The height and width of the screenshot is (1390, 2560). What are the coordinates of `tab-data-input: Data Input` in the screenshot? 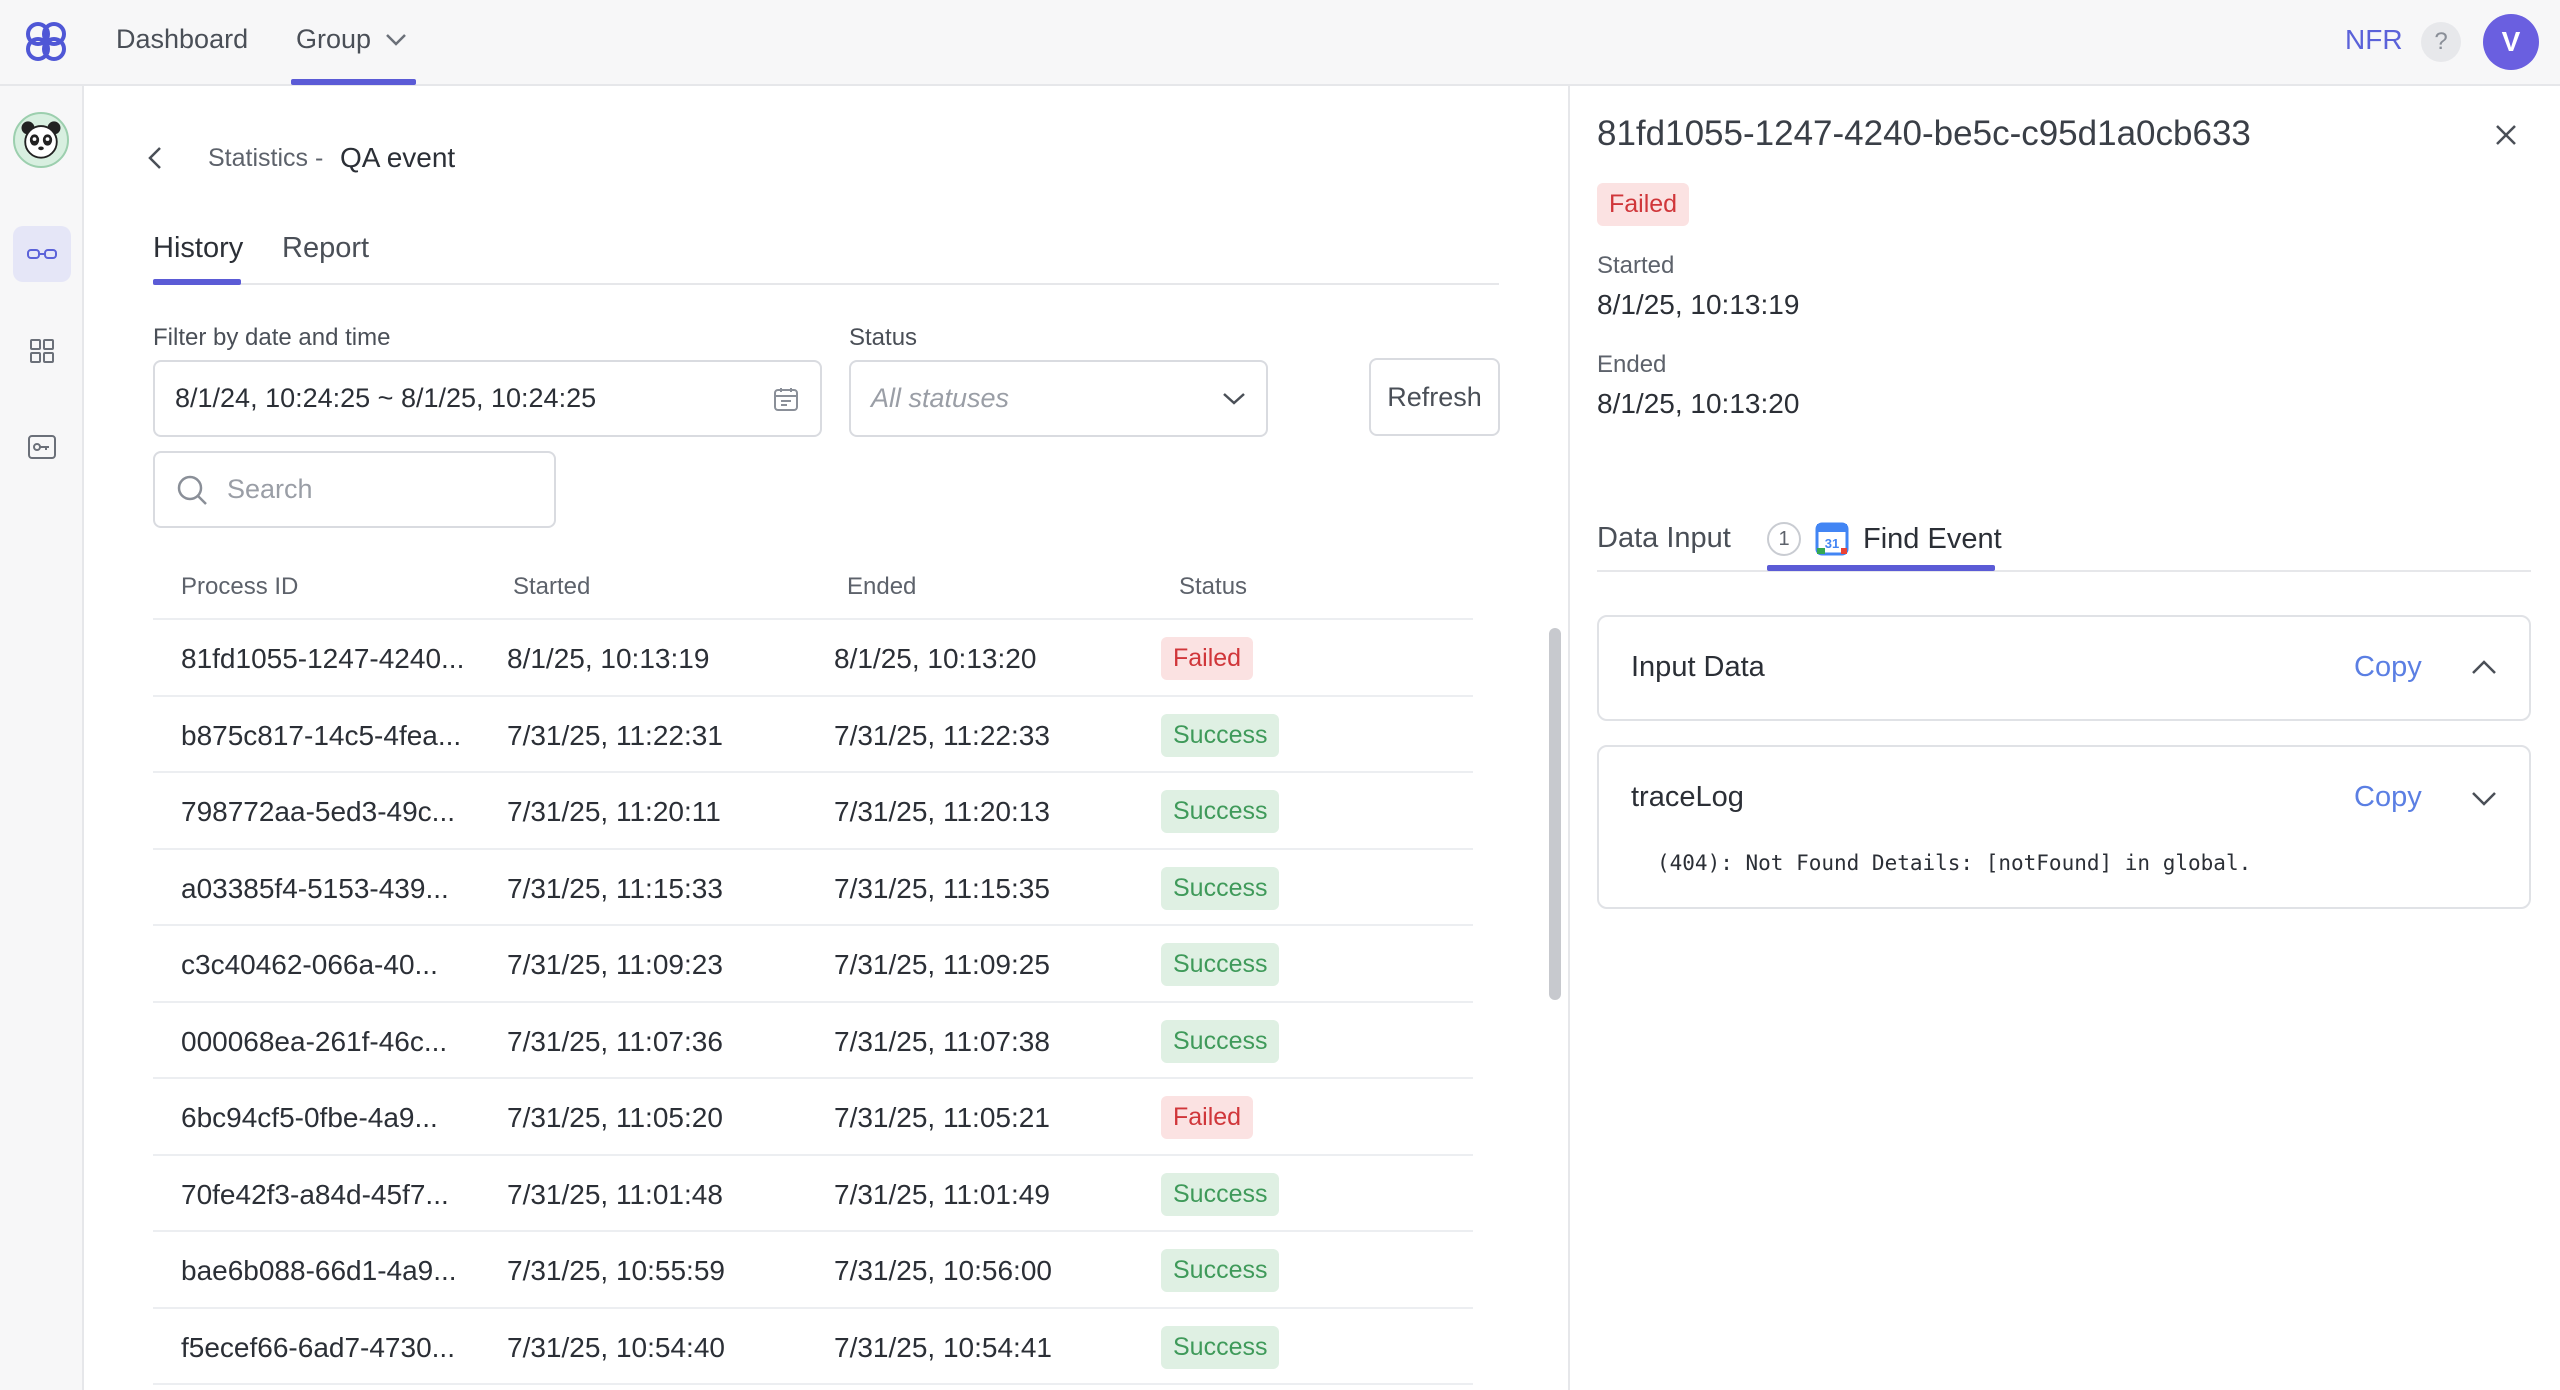 It's located at (1664, 538).